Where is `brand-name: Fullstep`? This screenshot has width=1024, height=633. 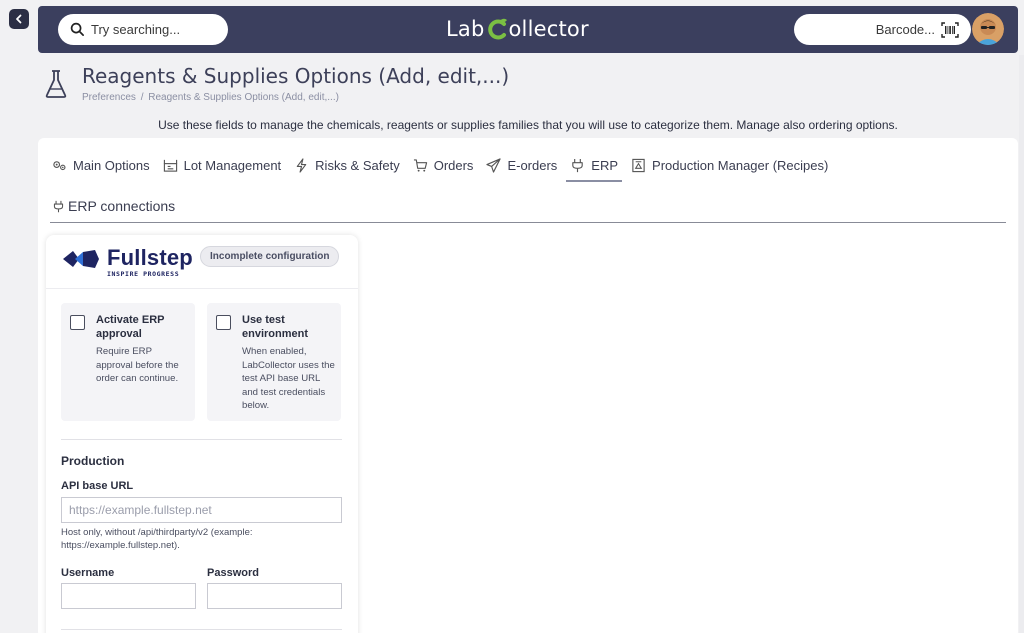
brand-name: Fullstep is located at coordinates (150, 257).